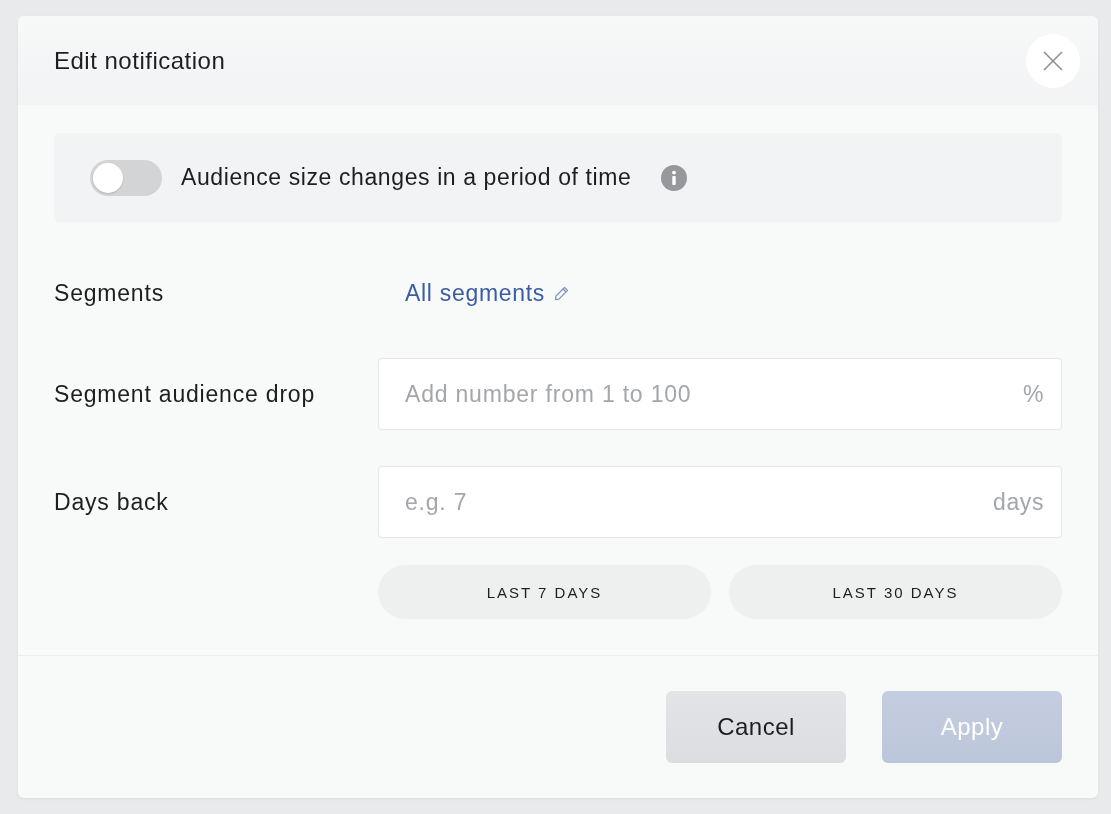  What do you see at coordinates (406, 177) in the screenshot?
I see `toggle-label: Audience size changes in a period of time` at bounding box center [406, 177].